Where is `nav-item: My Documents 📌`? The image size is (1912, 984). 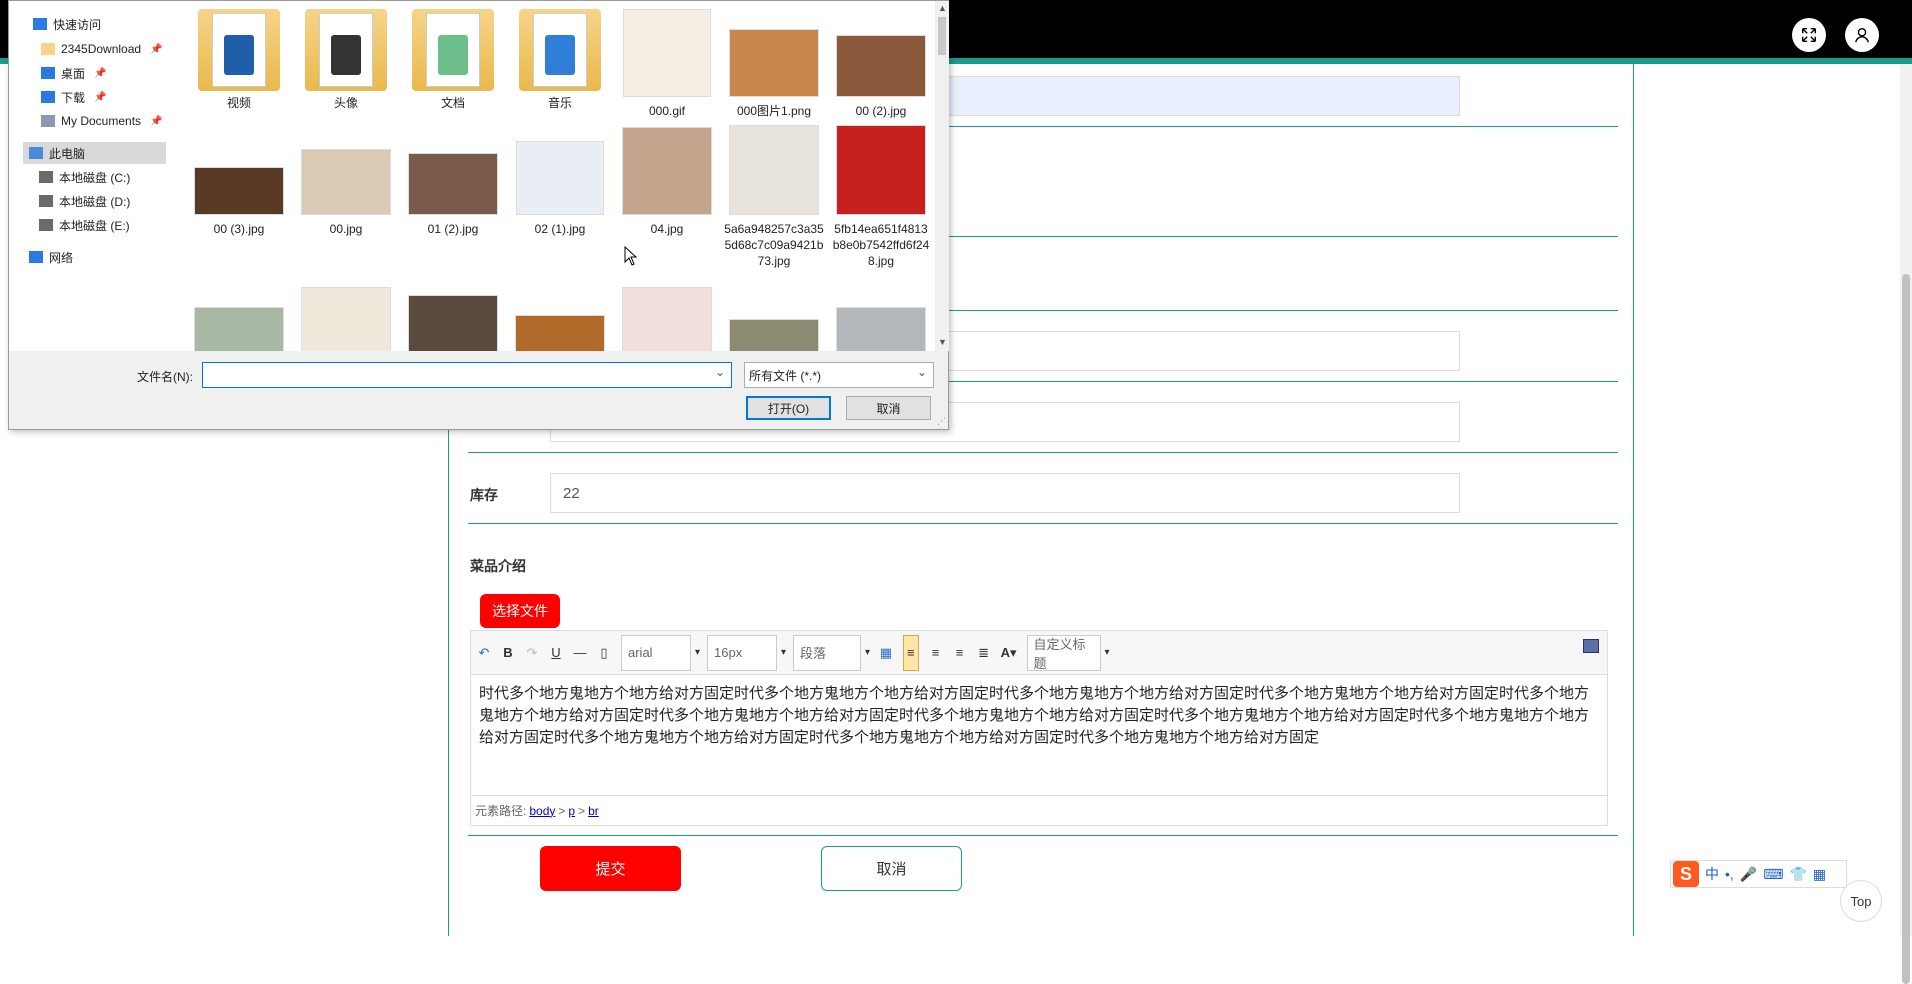 nav-item: My Documents 📌 is located at coordinates (101, 121).